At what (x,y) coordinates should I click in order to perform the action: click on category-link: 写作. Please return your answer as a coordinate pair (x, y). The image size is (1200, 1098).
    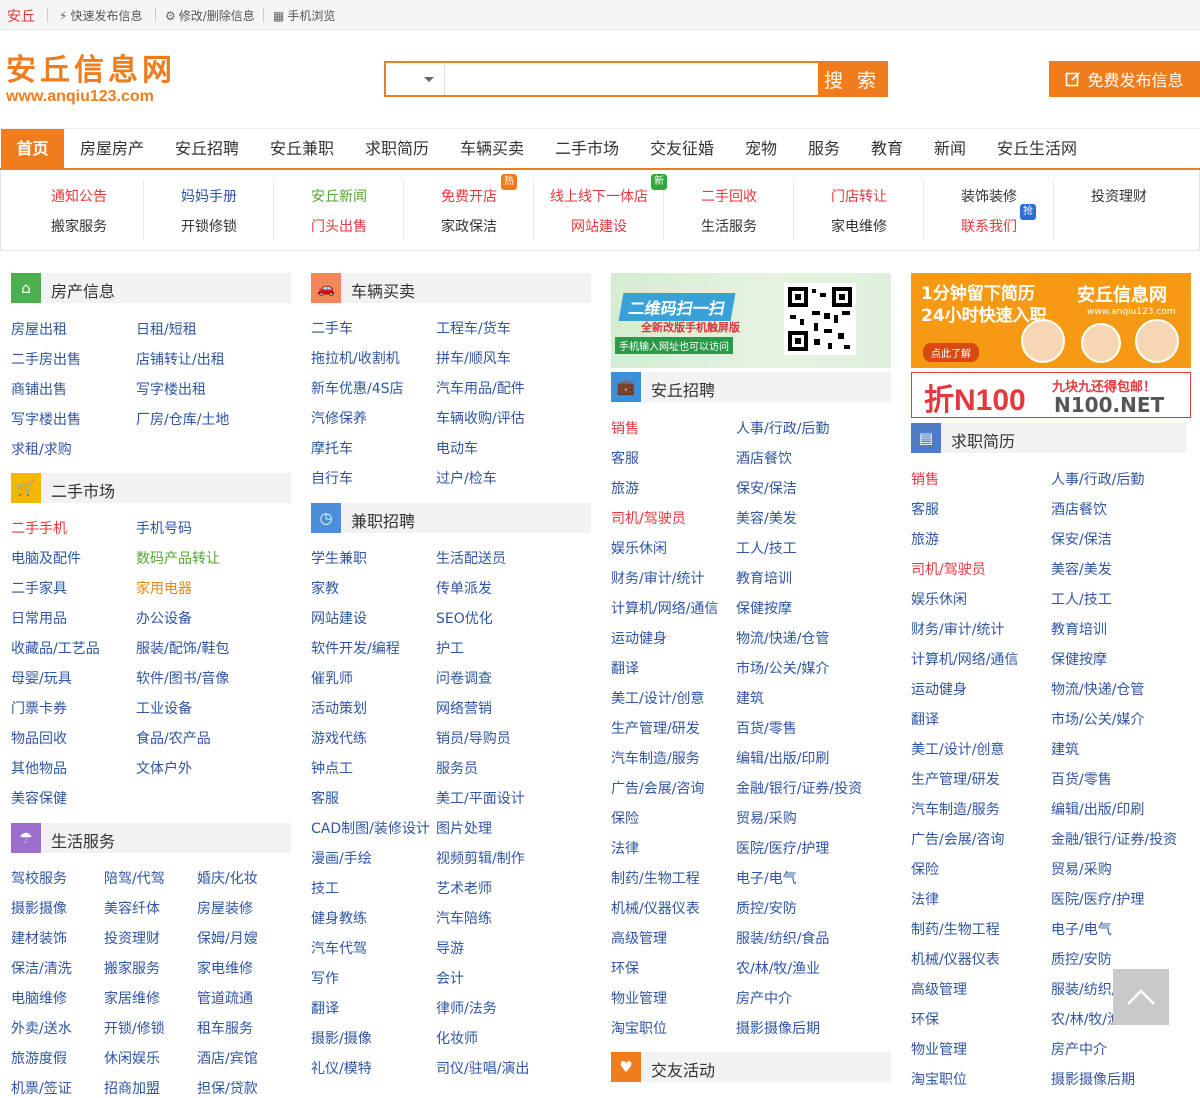
    Looking at the image, I should click on (325, 978).